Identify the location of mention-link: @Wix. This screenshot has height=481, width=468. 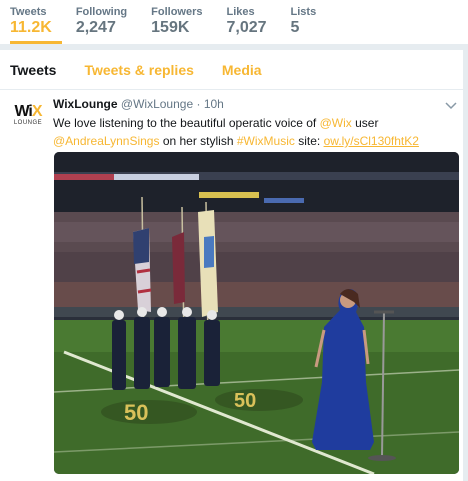
(336, 123).